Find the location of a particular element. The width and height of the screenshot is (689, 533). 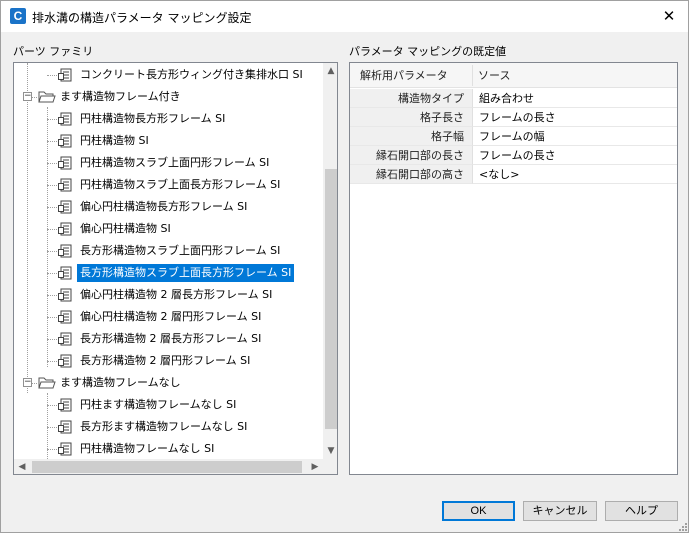

tree-item-label: 長方形ます構造物フレームなし SI is located at coordinates (164, 426).